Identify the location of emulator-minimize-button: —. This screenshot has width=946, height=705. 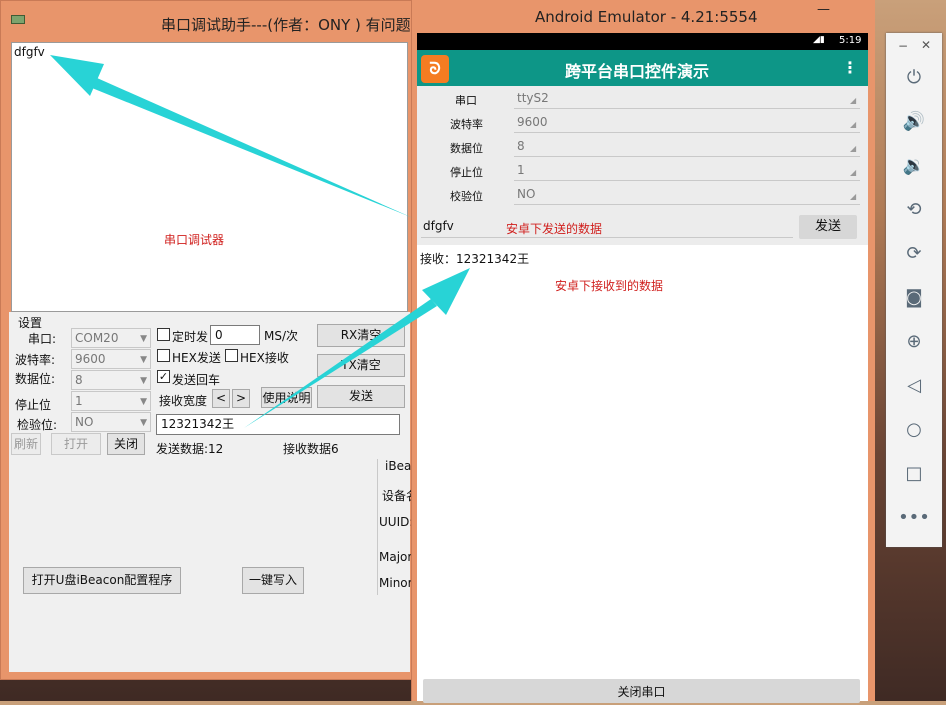
(823, 9).